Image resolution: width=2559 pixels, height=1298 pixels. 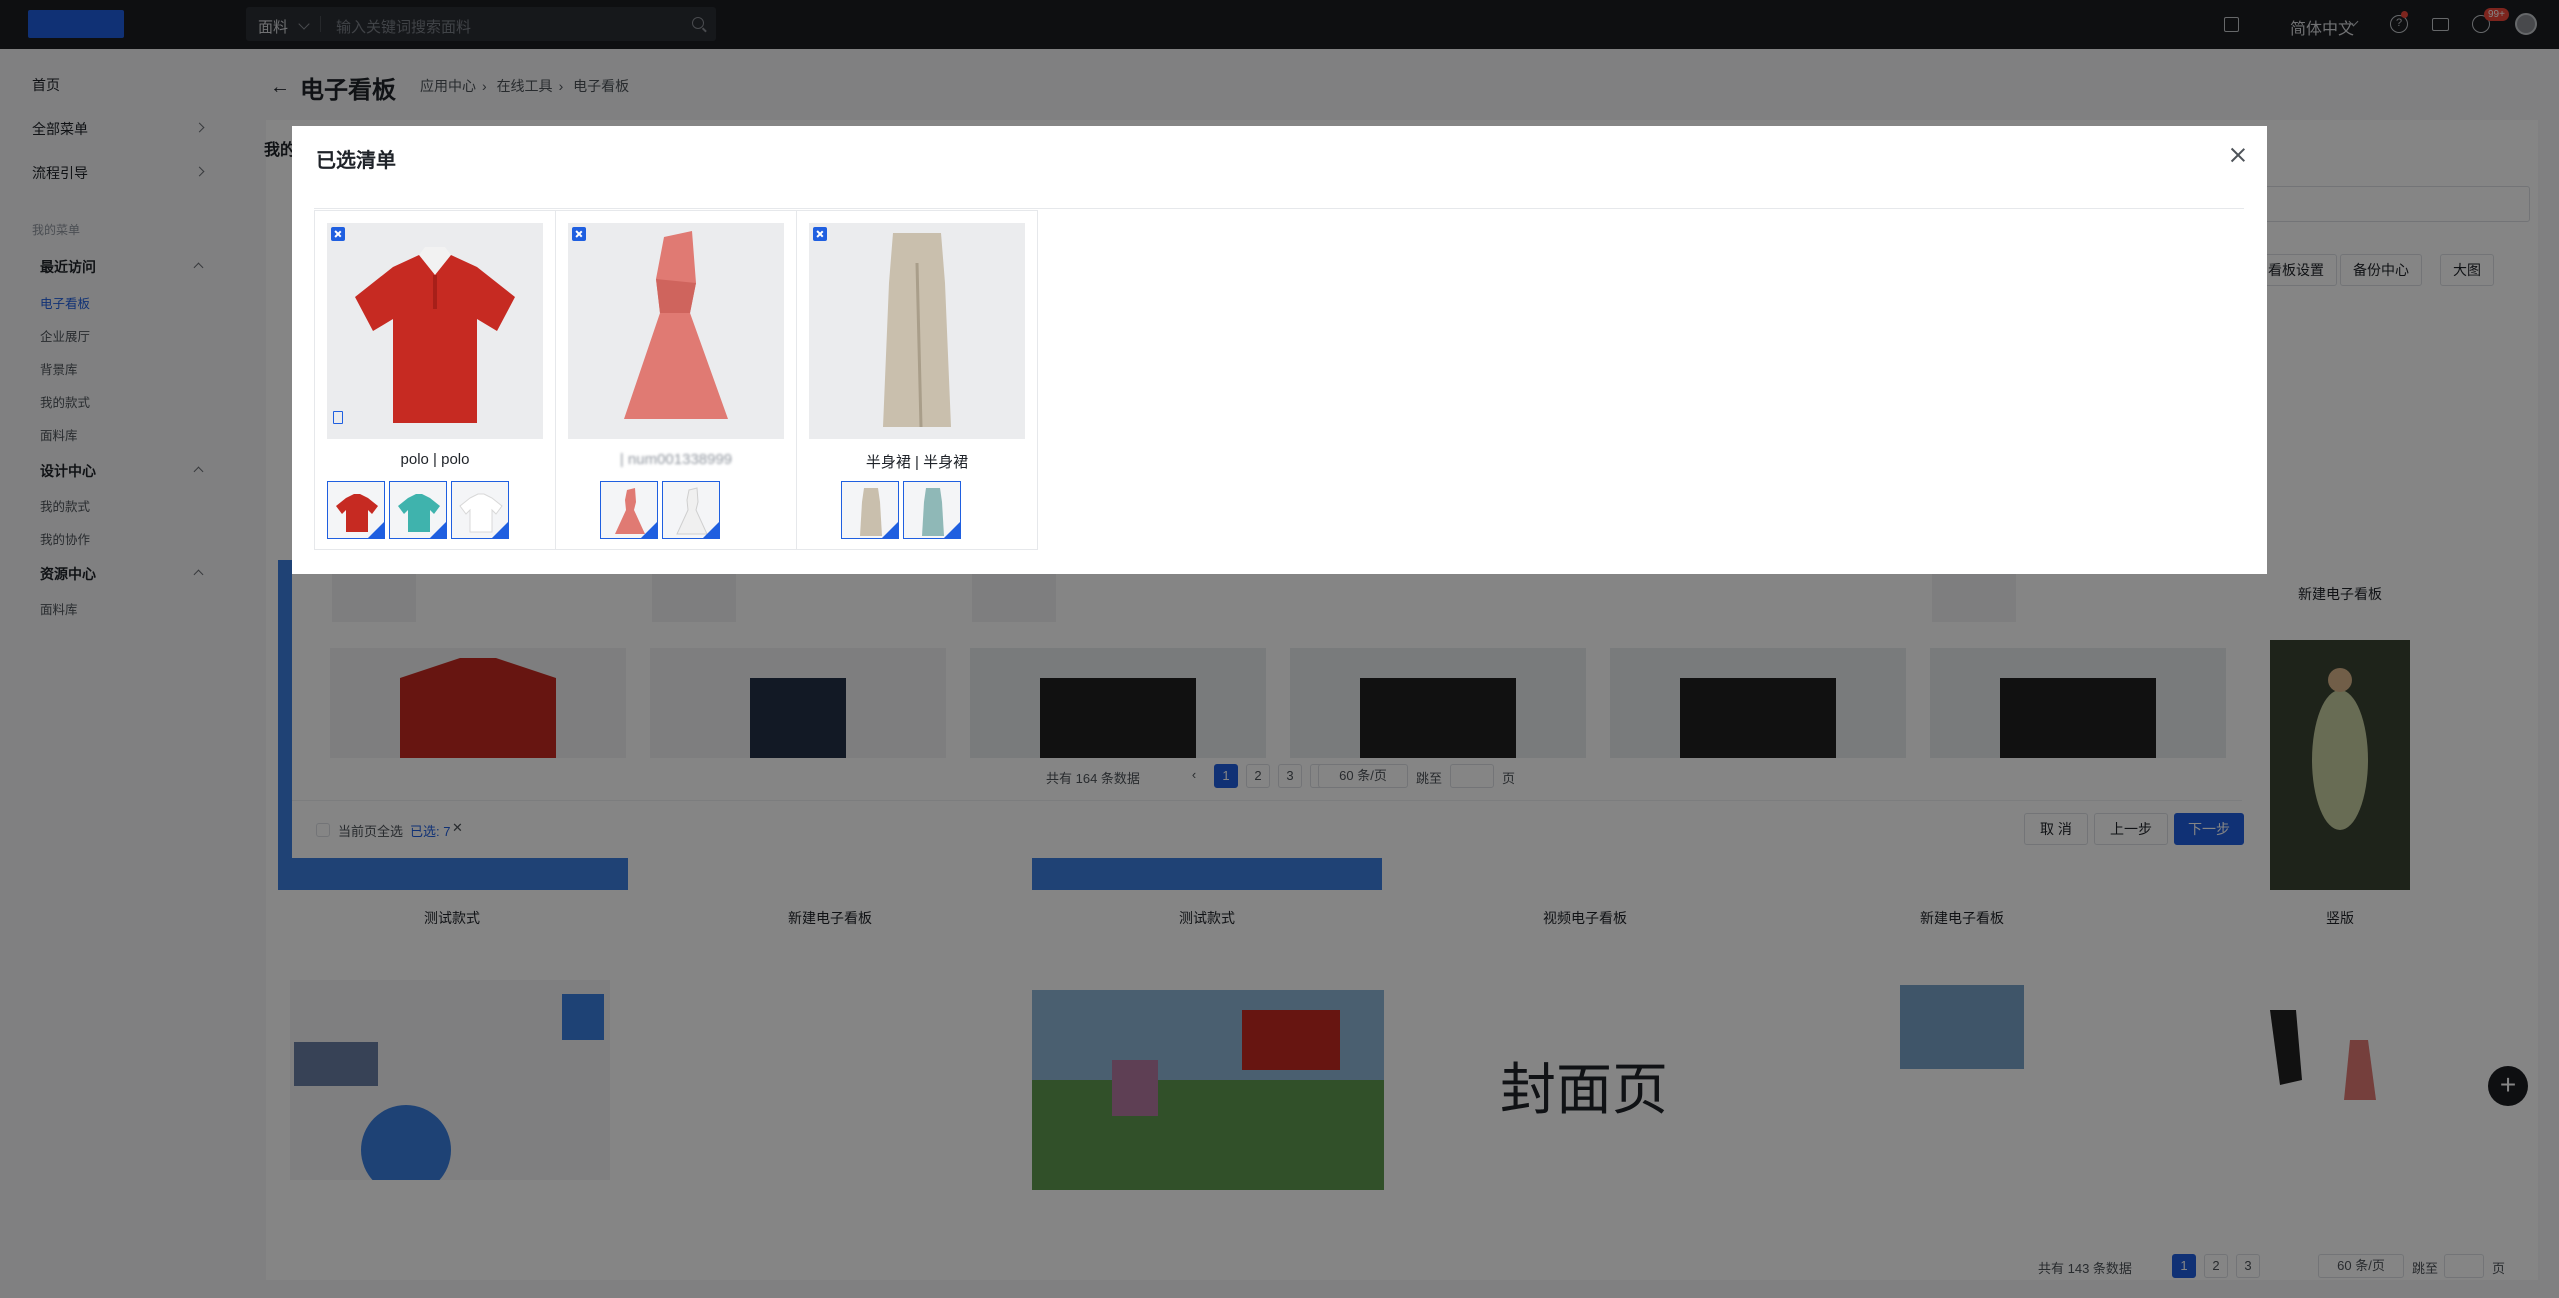 I want to click on selected-style-card: | num001338999, so click(x=676, y=380).